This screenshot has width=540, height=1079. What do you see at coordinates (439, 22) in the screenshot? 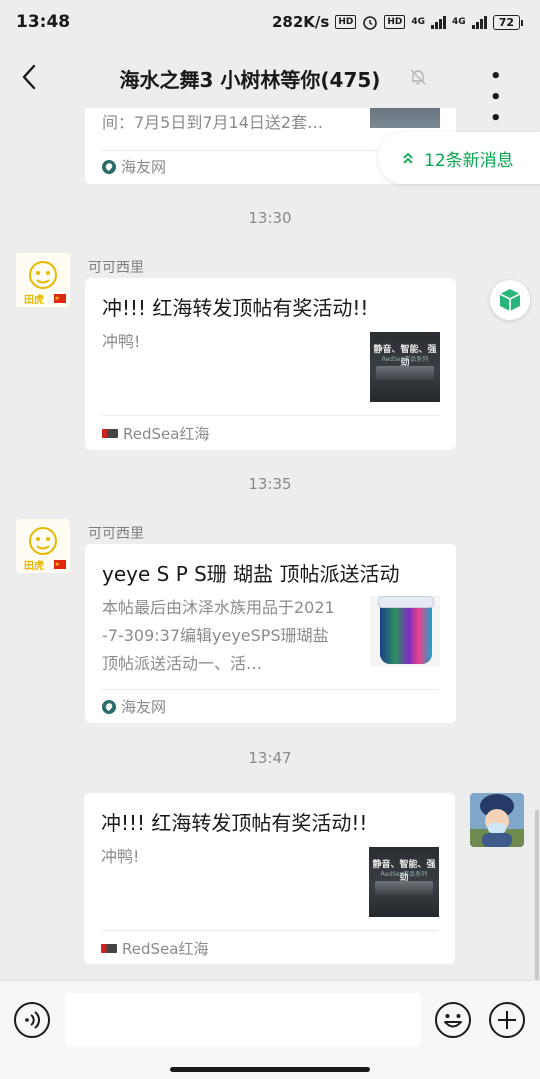
I see `signal-icon` at bounding box center [439, 22].